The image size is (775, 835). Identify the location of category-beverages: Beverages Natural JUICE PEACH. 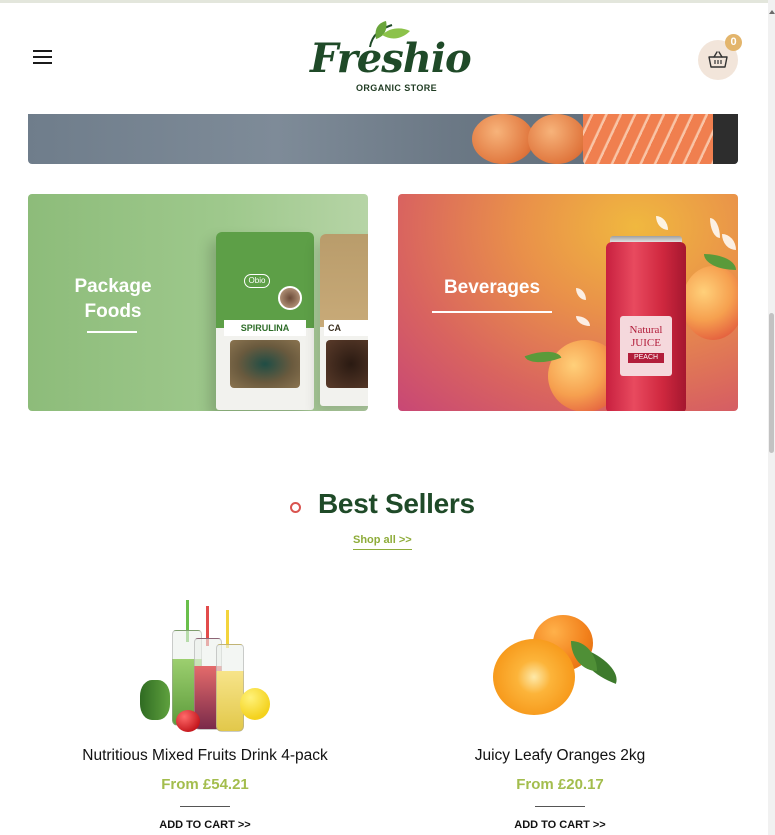
(568, 302).